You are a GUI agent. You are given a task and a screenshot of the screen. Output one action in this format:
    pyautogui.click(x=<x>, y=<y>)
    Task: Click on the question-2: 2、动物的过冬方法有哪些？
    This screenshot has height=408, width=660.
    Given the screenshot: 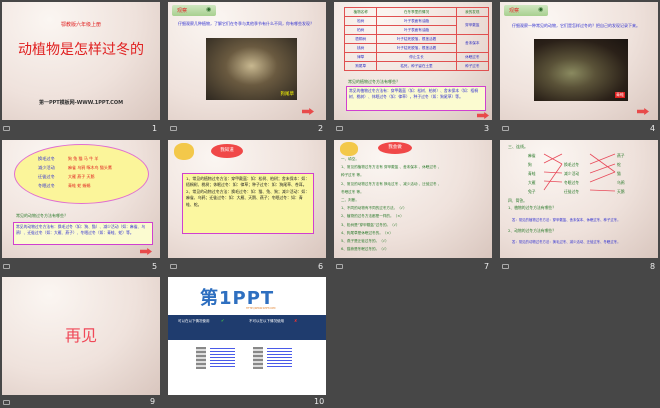 What is the action you would take?
    pyautogui.click(x=532, y=230)
    